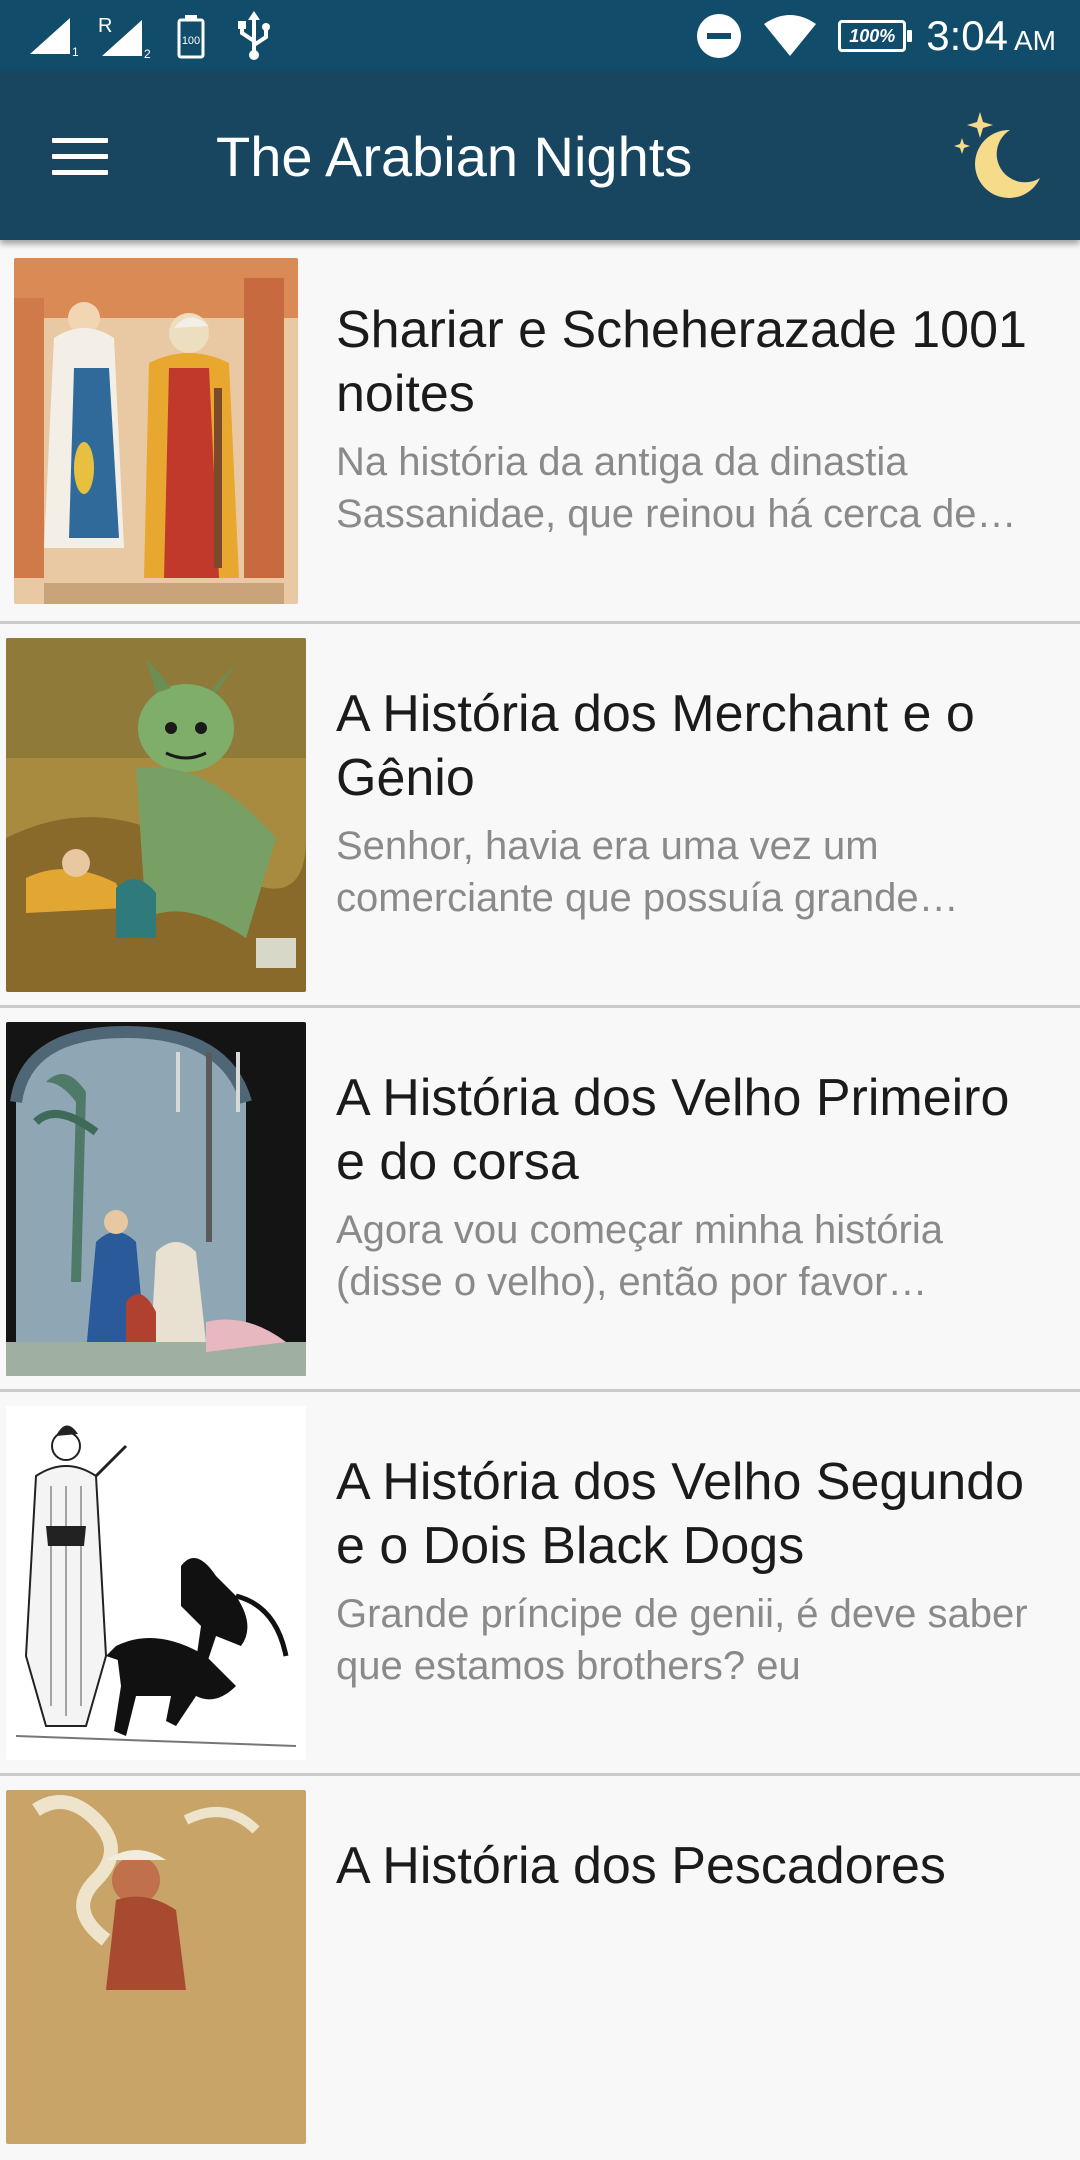 The height and width of the screenshot is (2160, 1080). I want to click on app-title: The Arabian Nights, so click(454, 156).